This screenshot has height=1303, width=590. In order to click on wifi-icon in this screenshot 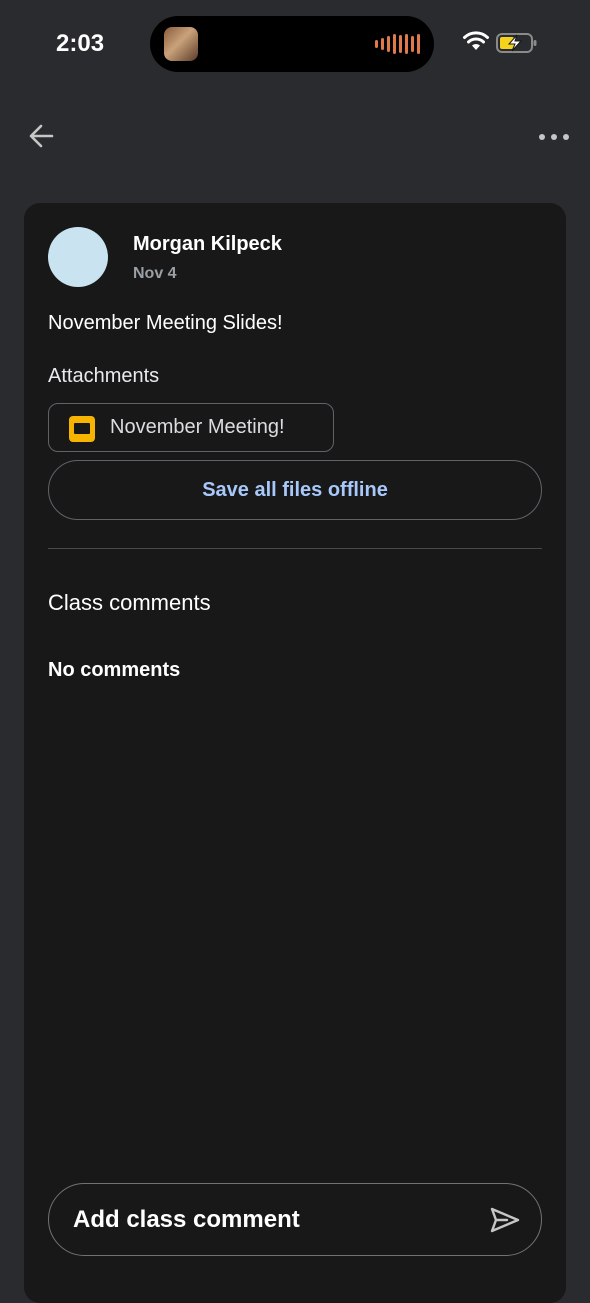, I will do `click(476, 40)`.